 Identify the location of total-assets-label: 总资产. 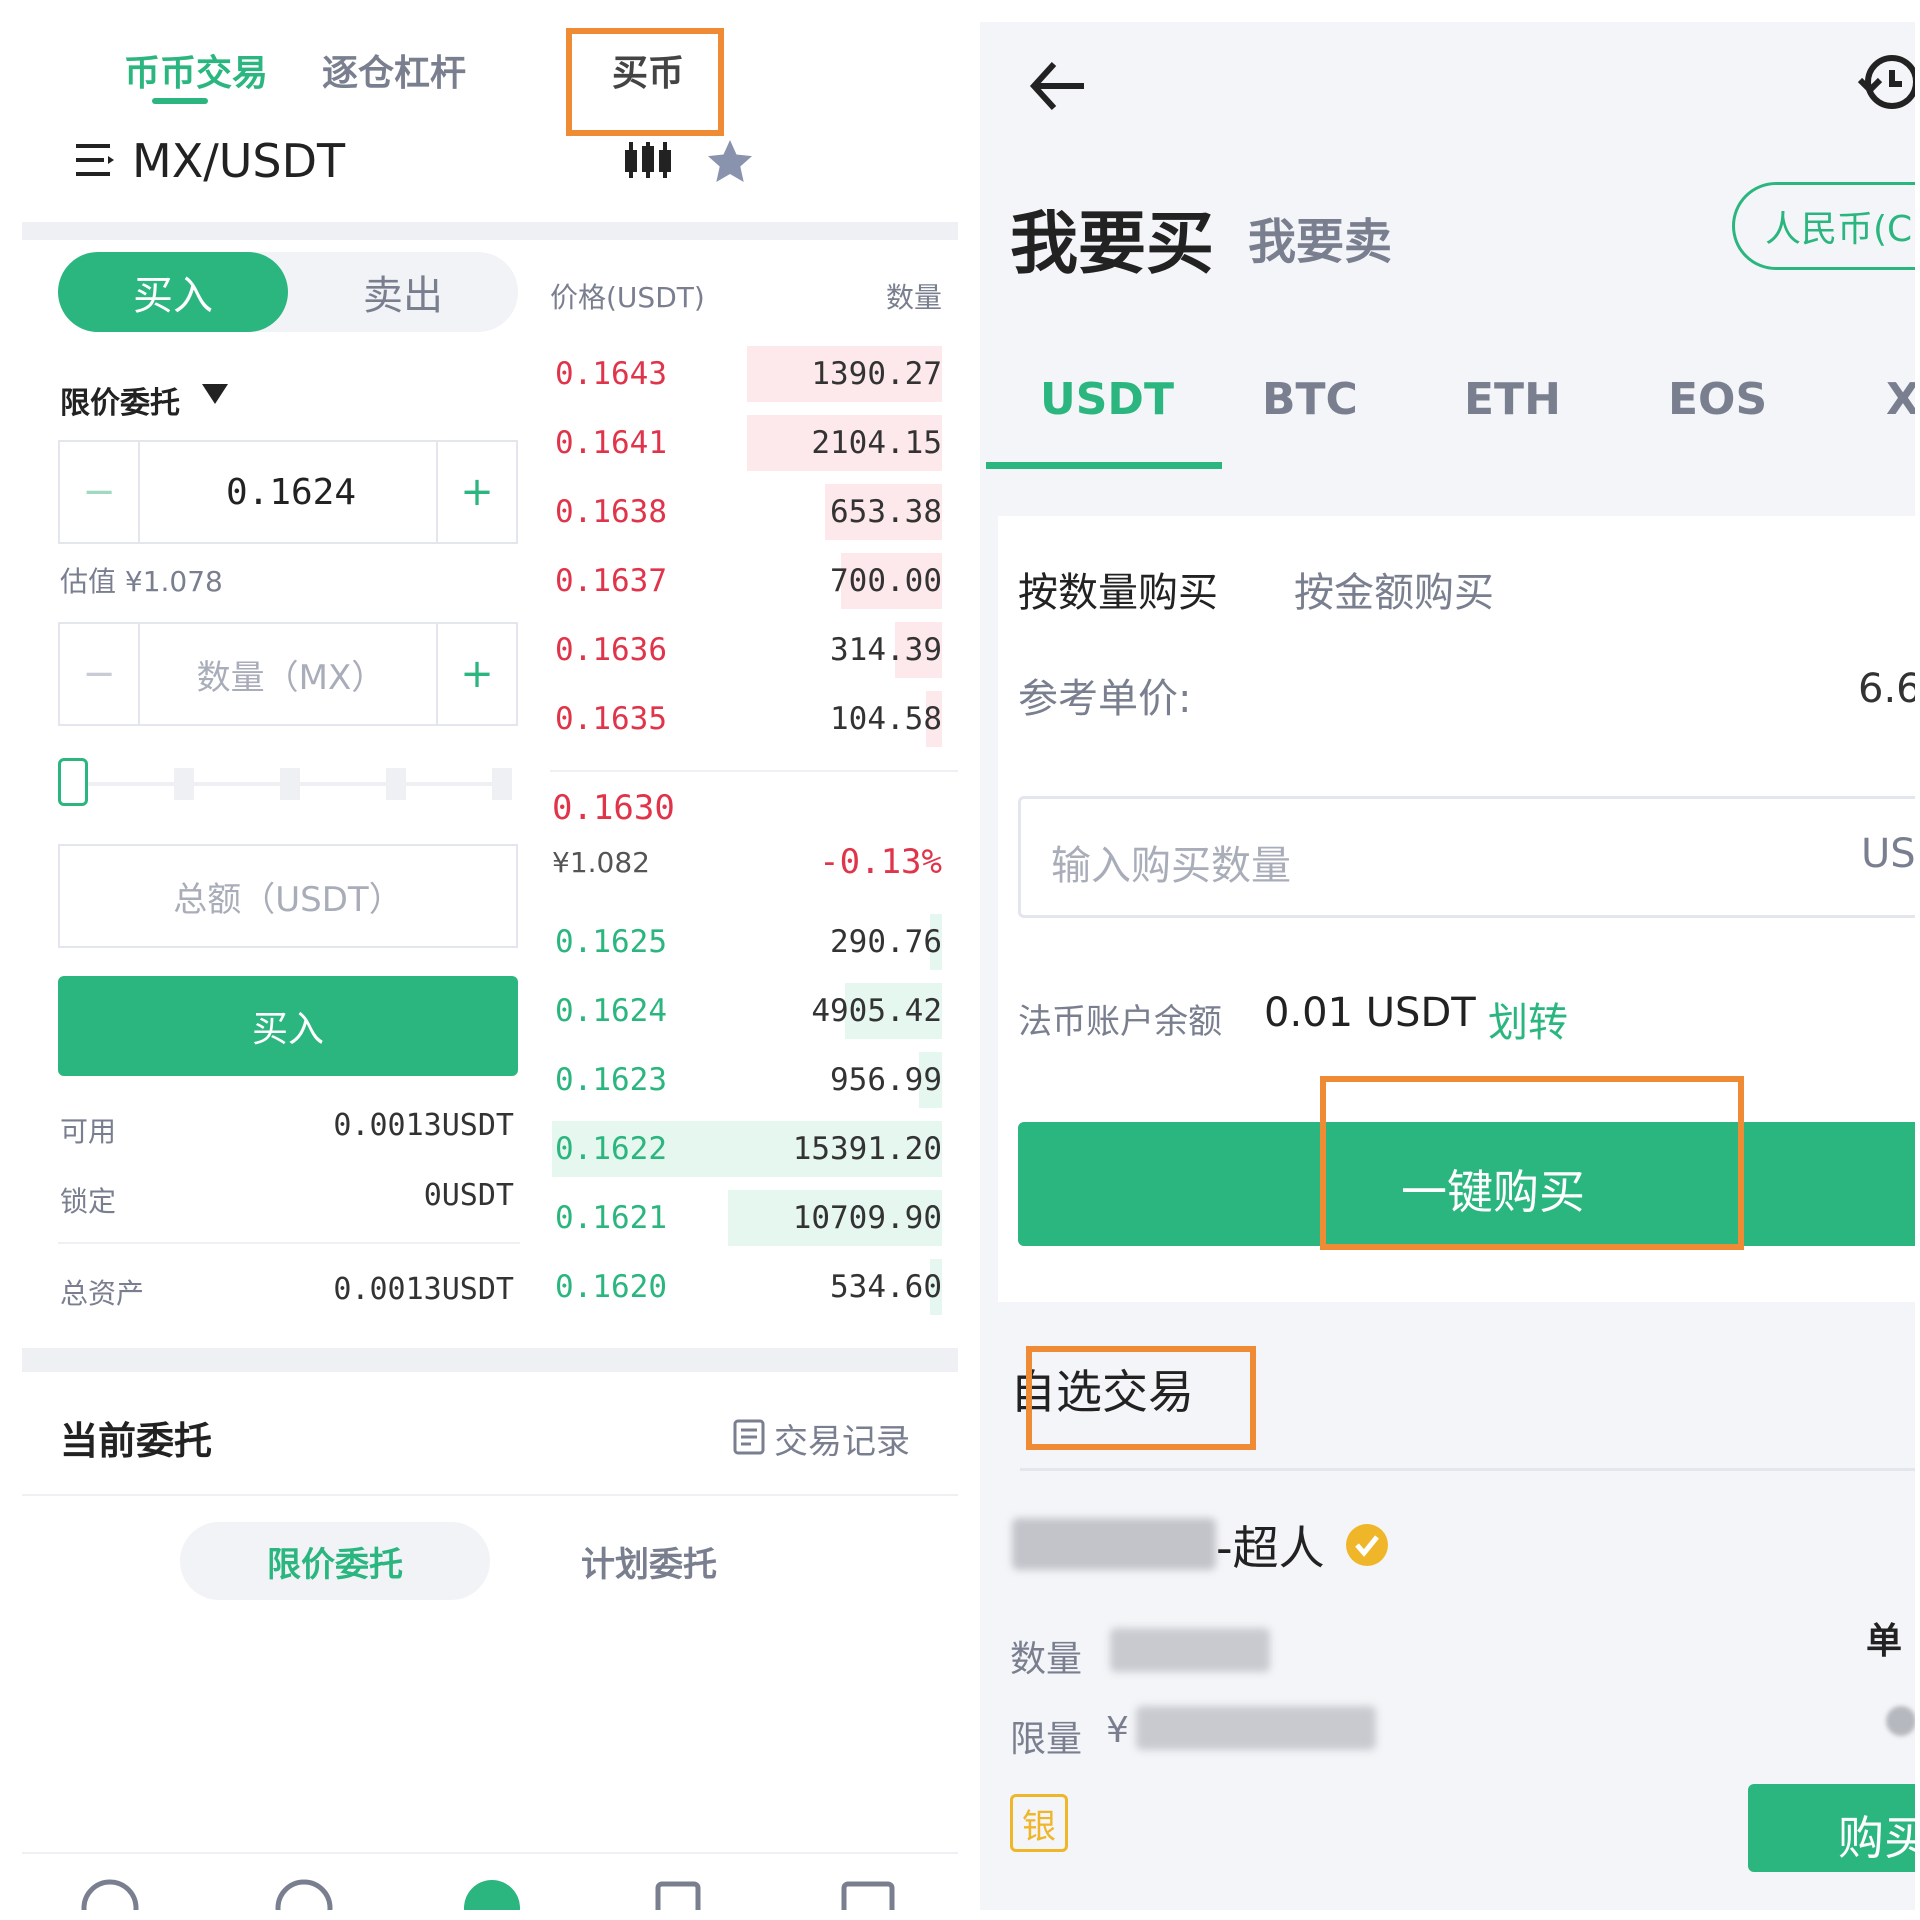
(102, 1293).